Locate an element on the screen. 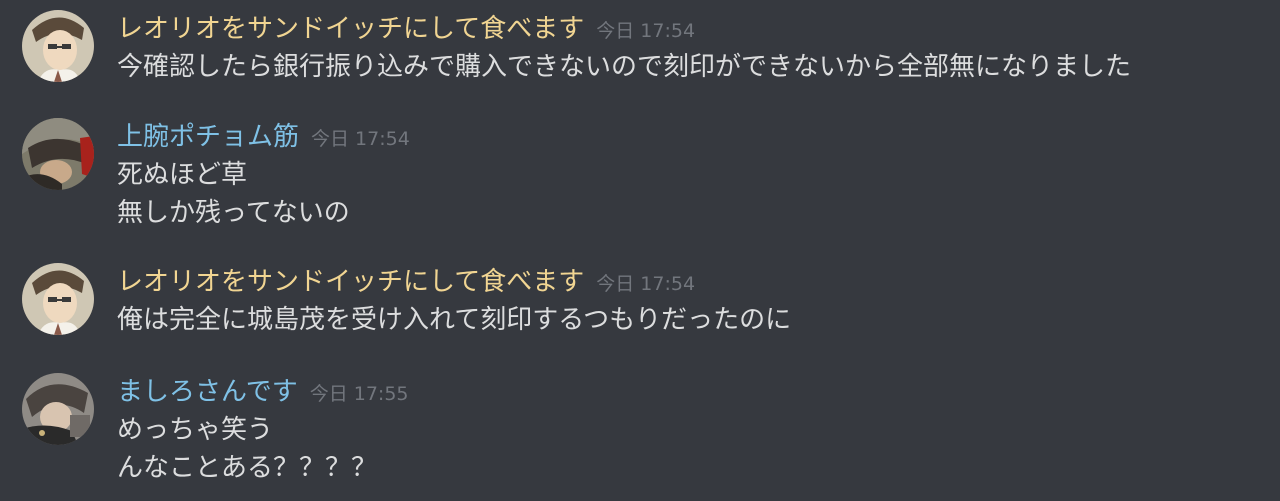 This screenshot has width=1280, height=501. message-text: 死ぬほど草 is located at coordinates (182, 175).